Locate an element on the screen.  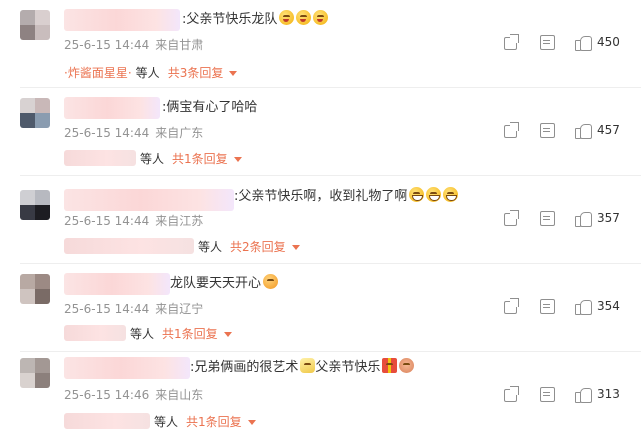
party-emoji-icon is located at coordinates (271, 281).